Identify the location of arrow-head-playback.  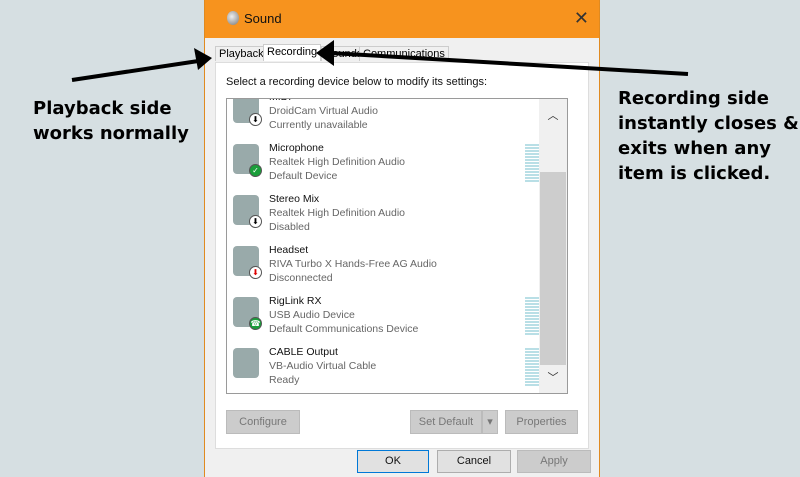
(203, 59).